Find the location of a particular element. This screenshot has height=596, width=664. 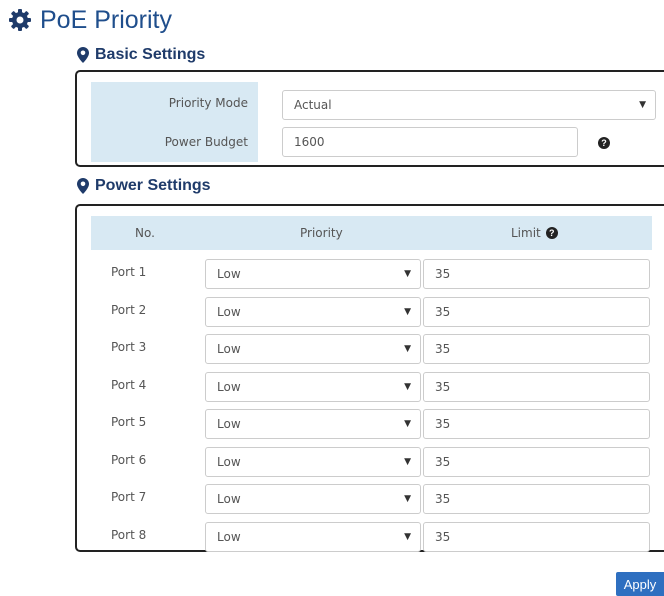

page-title: PoE Priority is located at coordinates (106, 19).